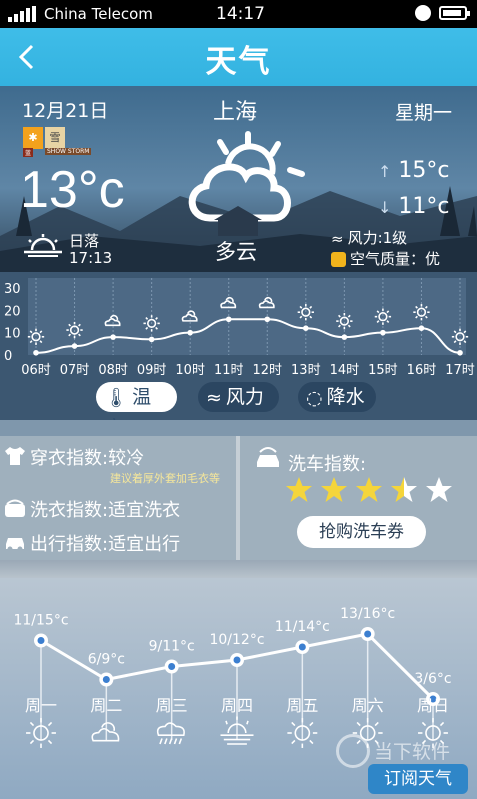 The image size is (477, 799). I want to click on tab-temperature: 🌡温度, so click(136, 410).